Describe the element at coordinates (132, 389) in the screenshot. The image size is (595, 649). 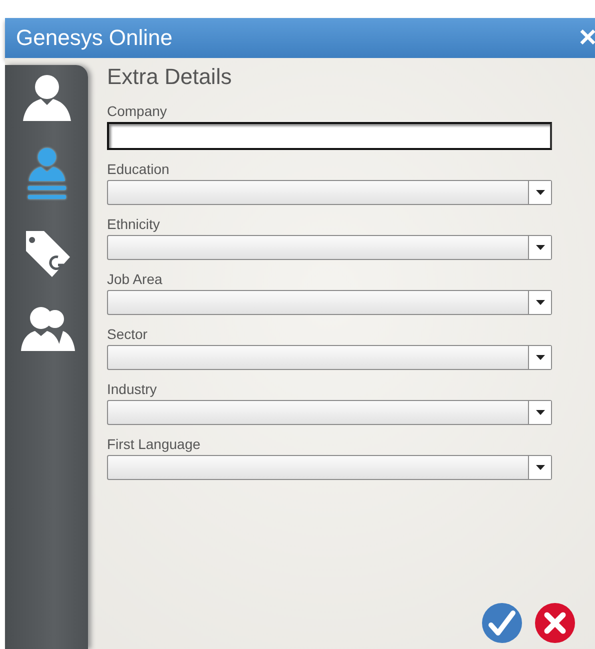
I see `field-label: Industry` at that location.